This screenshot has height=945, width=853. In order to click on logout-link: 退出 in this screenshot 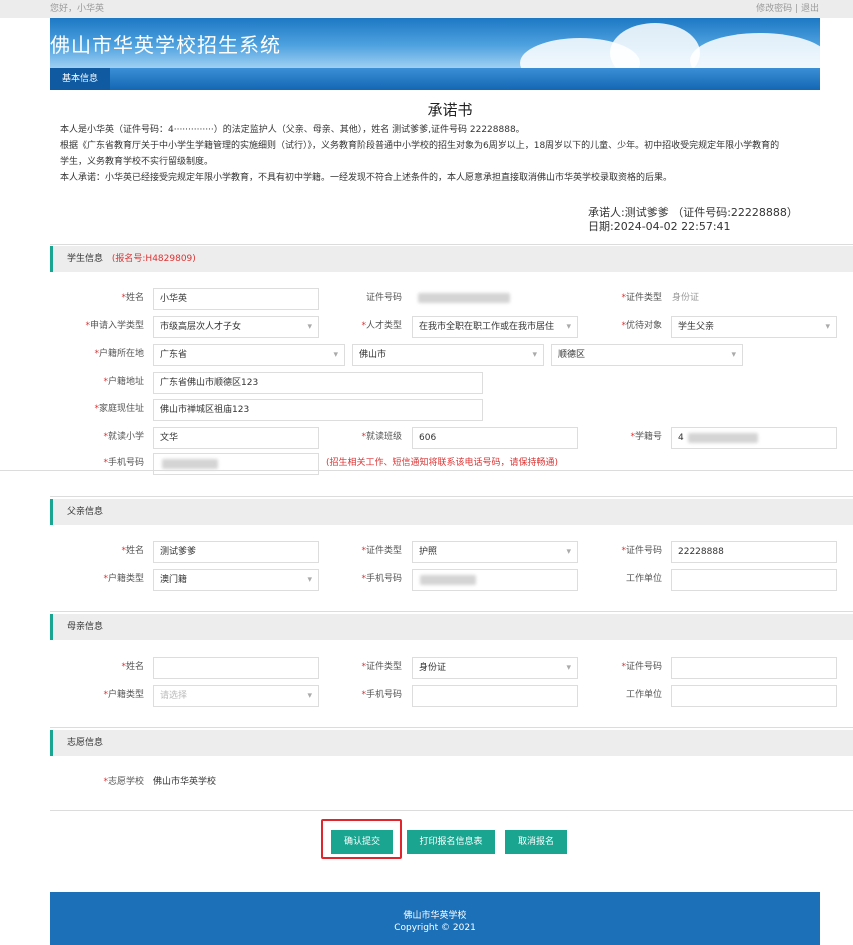, I will do `click(810, 9)`.